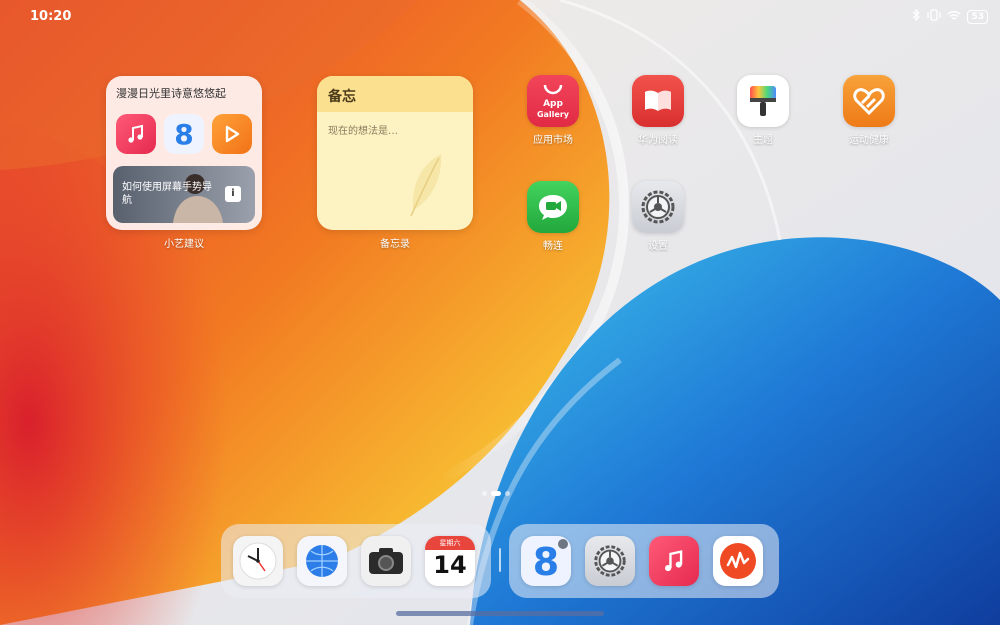 This screenshot has width=1000, height=625. I want to click on xiaoyi-widget-label: 小艺建议, so click(184, 244).